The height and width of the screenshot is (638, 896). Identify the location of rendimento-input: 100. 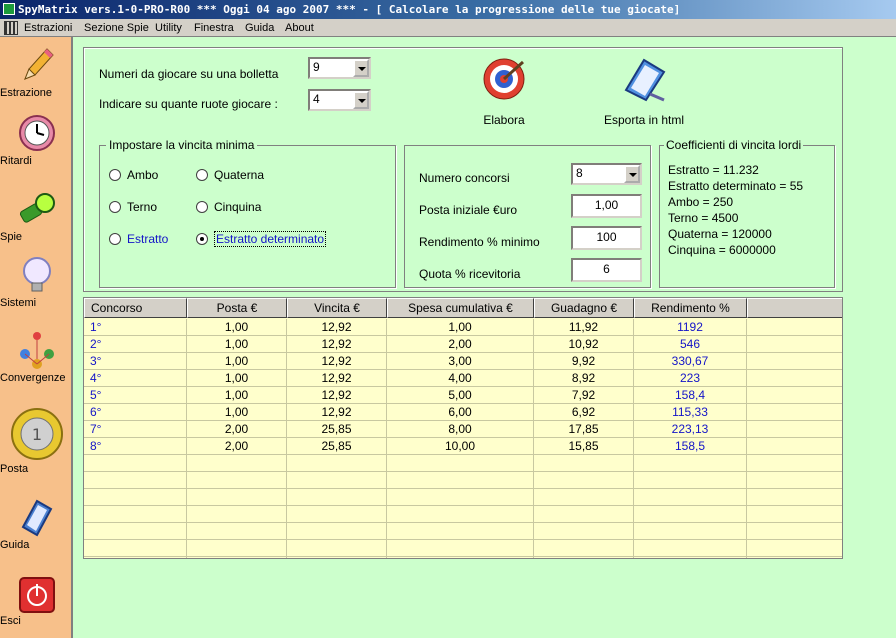
(606, 238).